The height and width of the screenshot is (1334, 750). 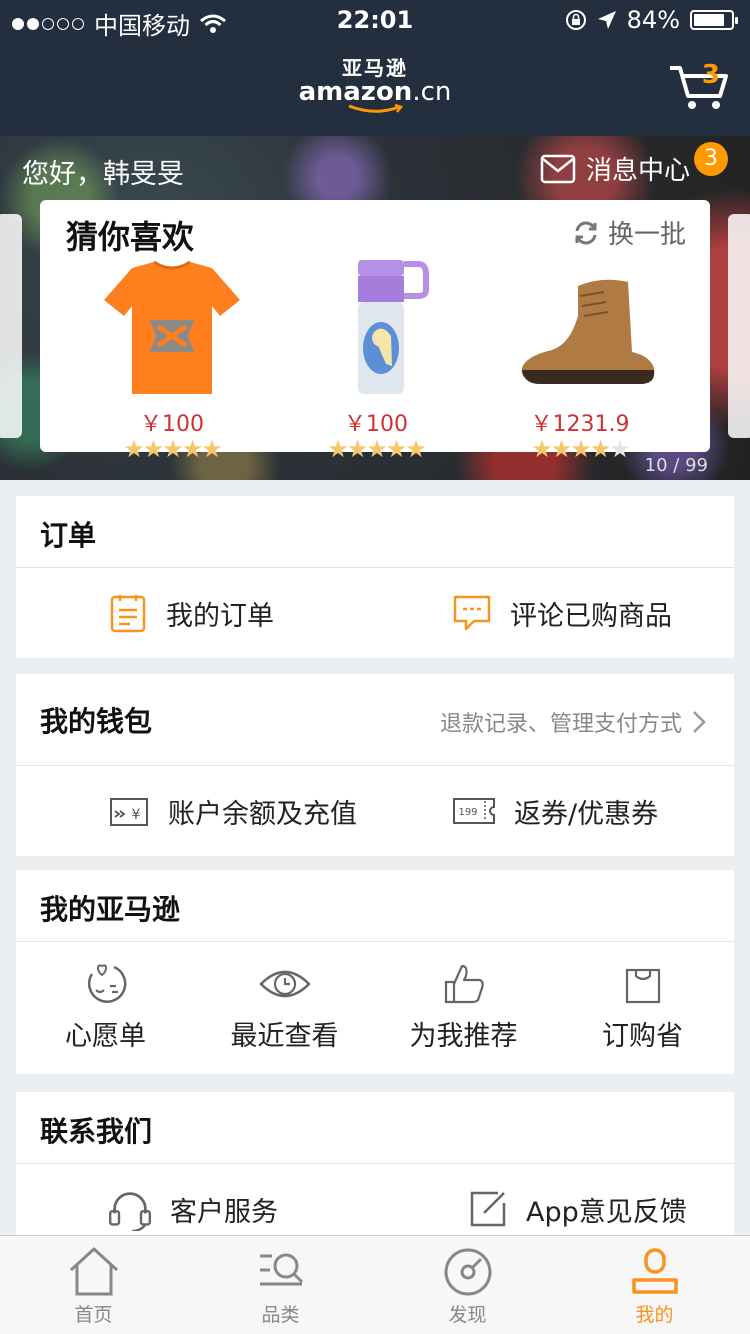 What do you see at coordinates (714, 20) in the screenshot?
I see `battery-icon` at bounding box center [714, 20].